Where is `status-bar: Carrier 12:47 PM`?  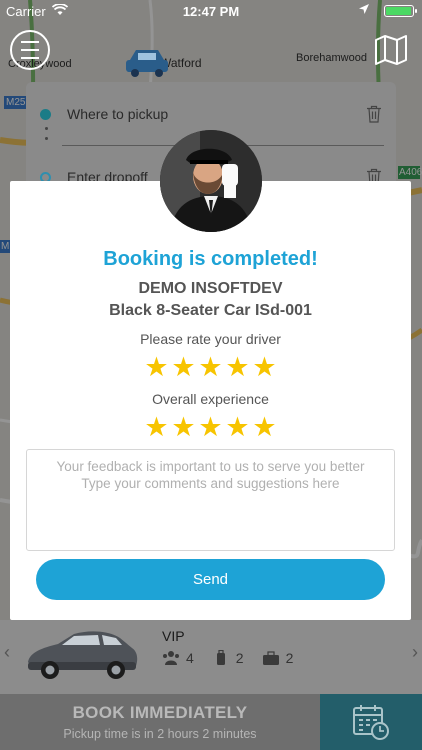
status-bar: Carrier 12:47 PM is located at coordinates (211, 11).